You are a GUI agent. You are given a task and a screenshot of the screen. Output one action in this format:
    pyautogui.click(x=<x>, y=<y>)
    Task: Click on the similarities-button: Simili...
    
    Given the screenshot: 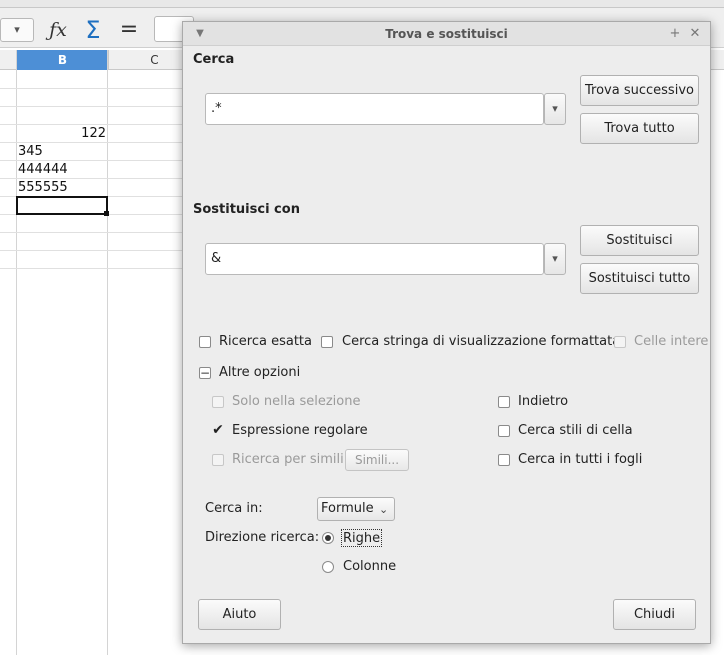 What is the action you would take?
    pyautogui.click(x=377, y=460)
    